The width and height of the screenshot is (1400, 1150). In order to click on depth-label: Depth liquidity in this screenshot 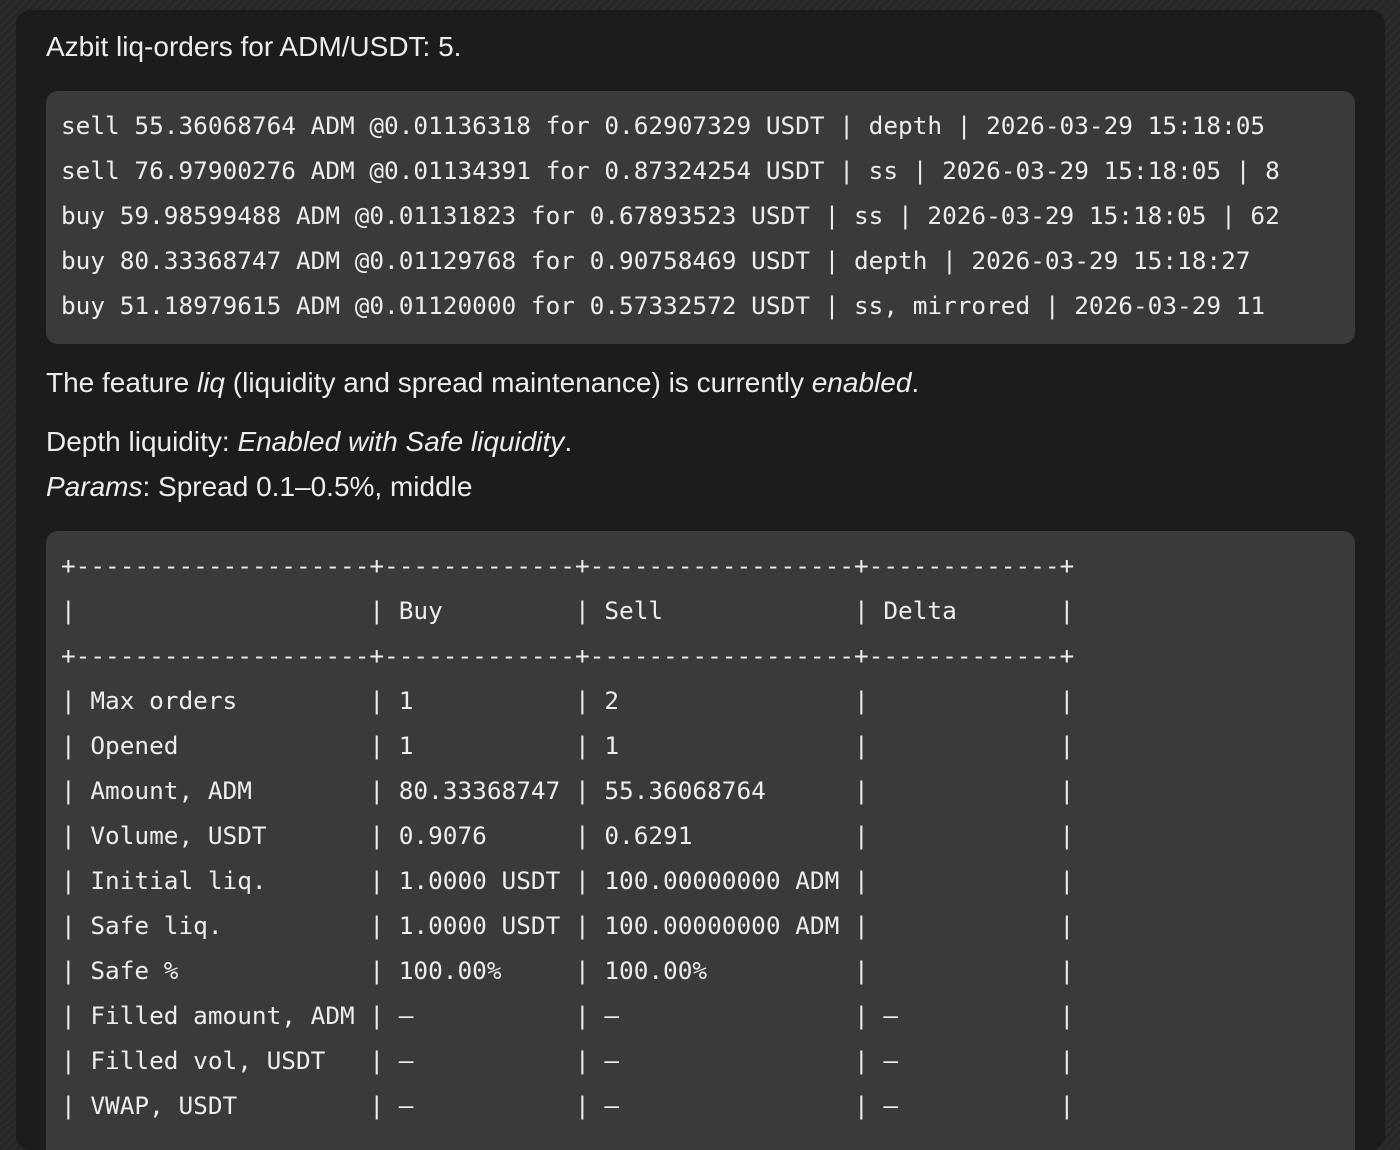, I will do `click(134, 441)`.